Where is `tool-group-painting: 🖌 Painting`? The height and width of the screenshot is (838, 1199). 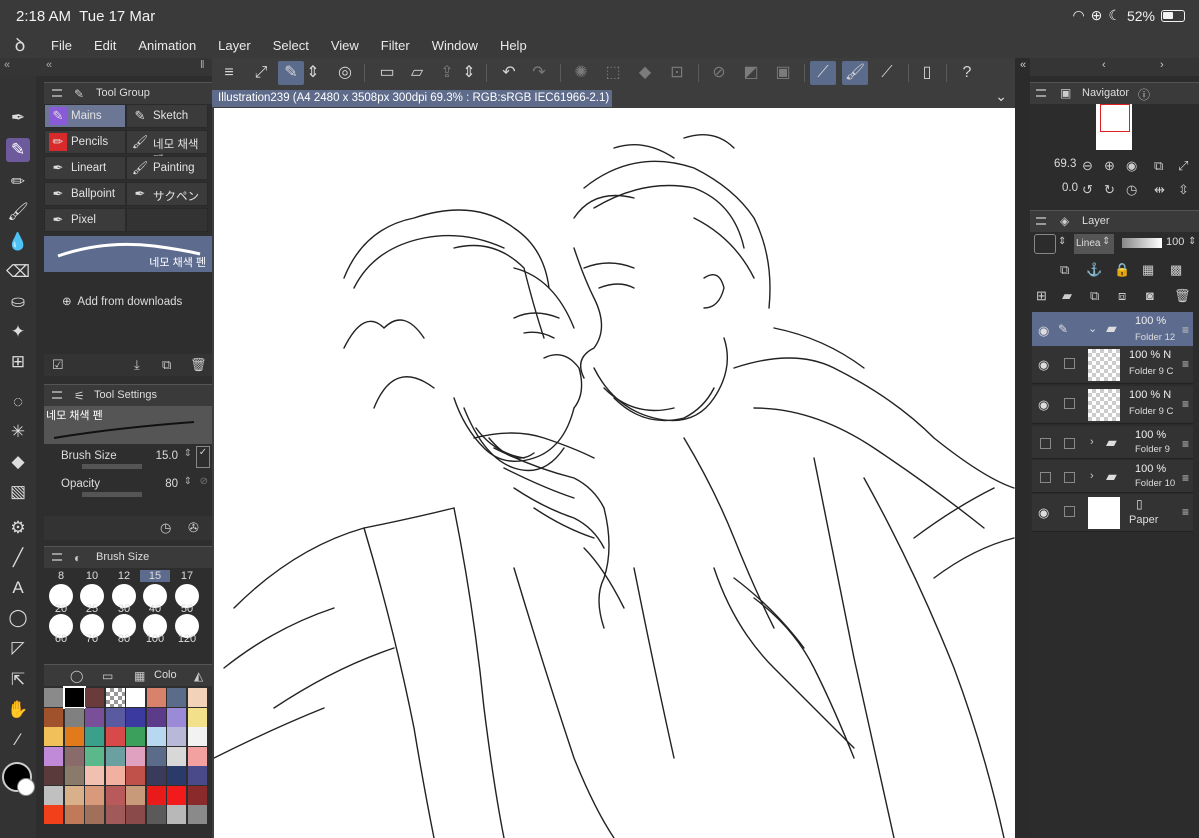 tool-group-painting: 🖌 Painting is located at coordinates (167, 168).